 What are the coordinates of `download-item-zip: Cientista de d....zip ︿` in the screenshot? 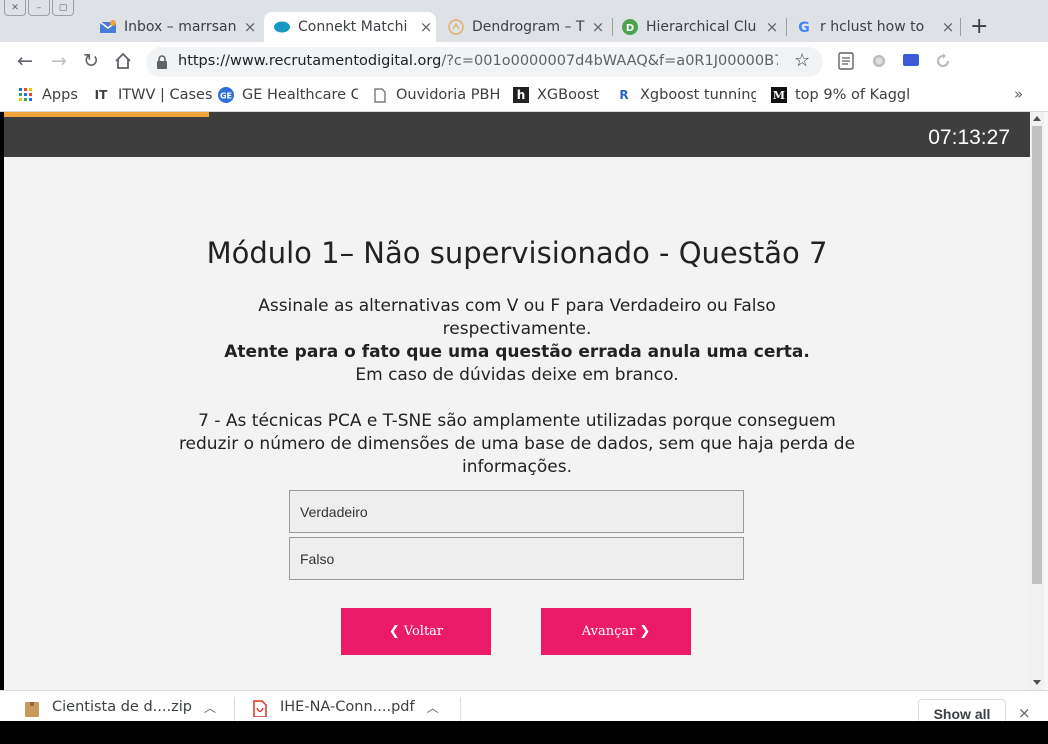 It's located at (120, 710).